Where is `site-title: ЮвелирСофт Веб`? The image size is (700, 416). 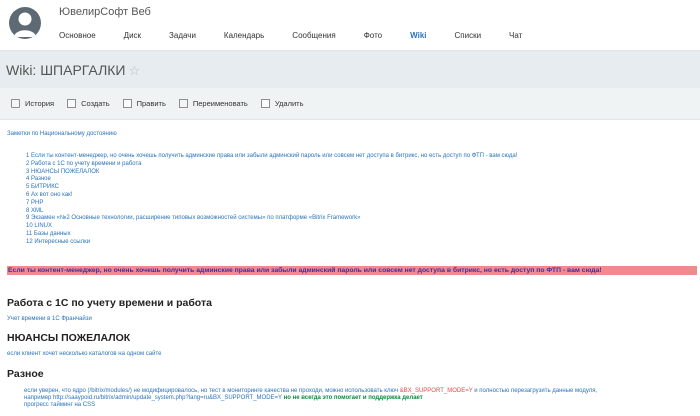 site-title: ЮвелирСофт Веб is located at coordinates (105, 12).